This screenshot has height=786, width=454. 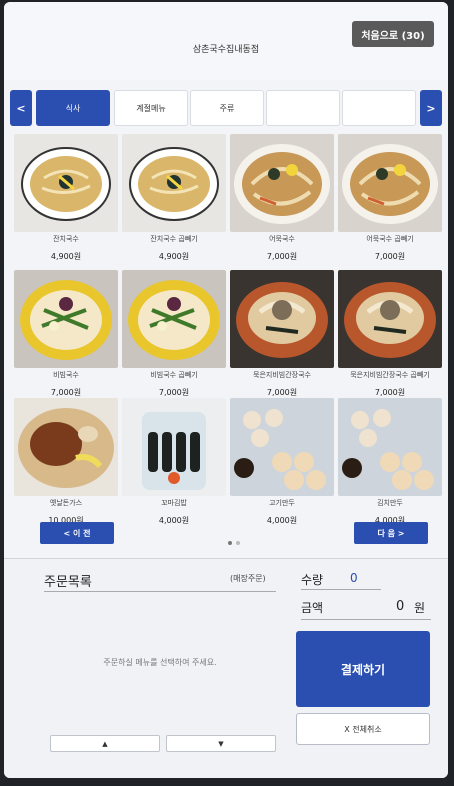 I want to click on order-list-title: 주문목록, so click(x=68, y=582).